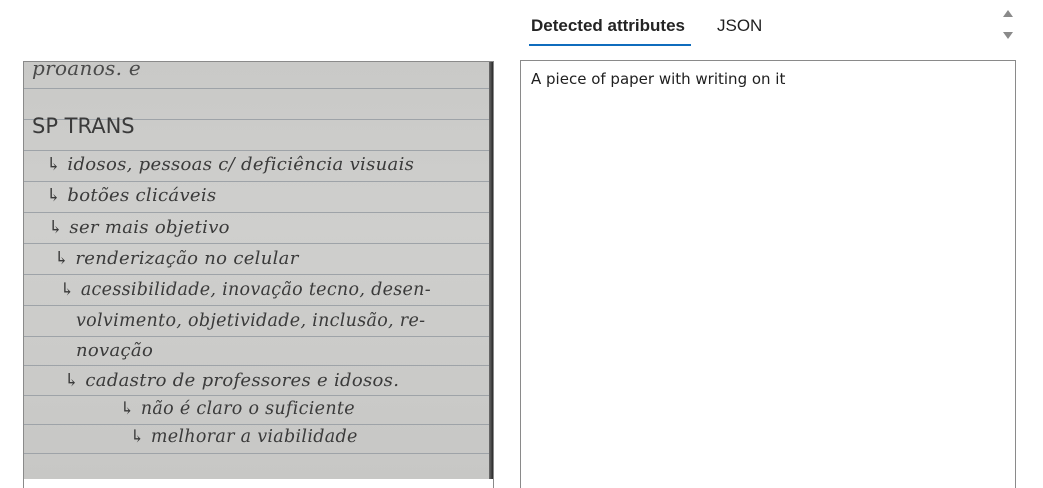 This screenshot has height=488, width=1043. Describe the element at coordinates (115, 350) in the screenshot. I see `note-line: novação` at that location.